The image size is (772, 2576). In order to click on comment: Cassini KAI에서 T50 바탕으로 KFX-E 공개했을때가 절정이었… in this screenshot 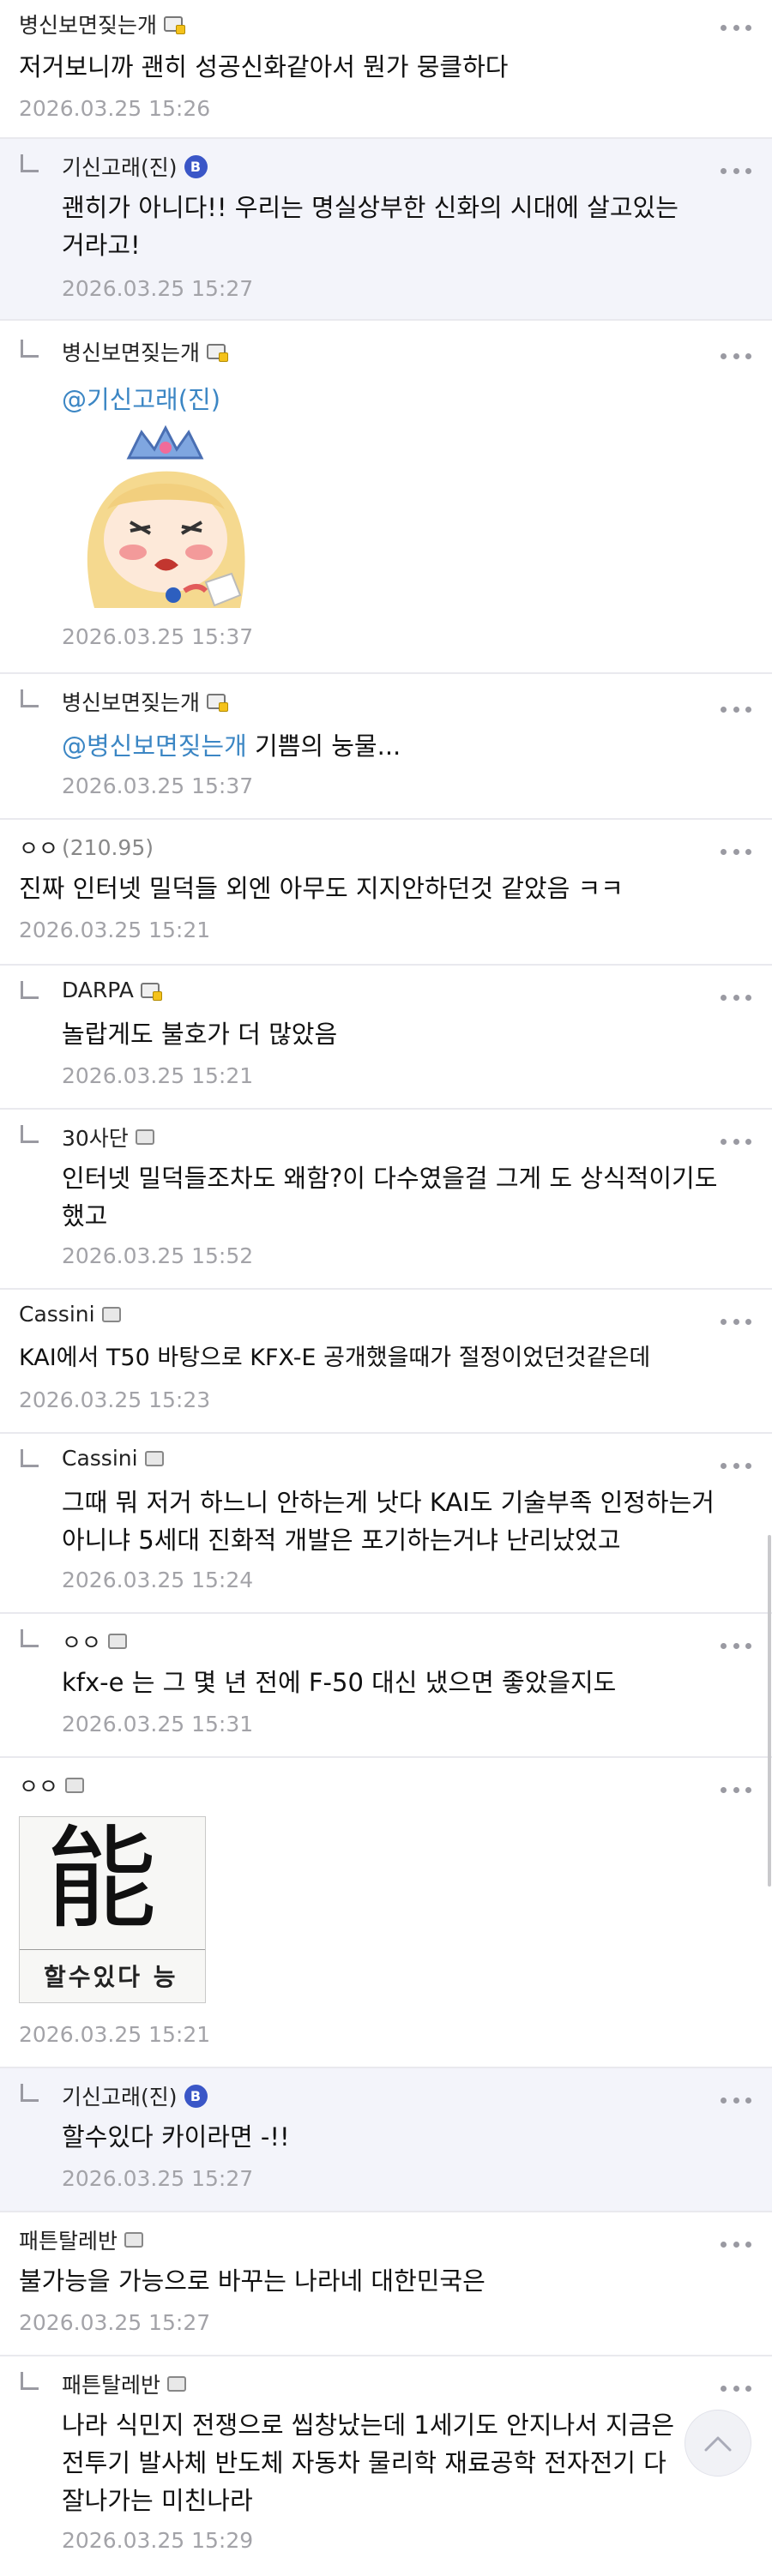, I will do `click(386, 1362)`.